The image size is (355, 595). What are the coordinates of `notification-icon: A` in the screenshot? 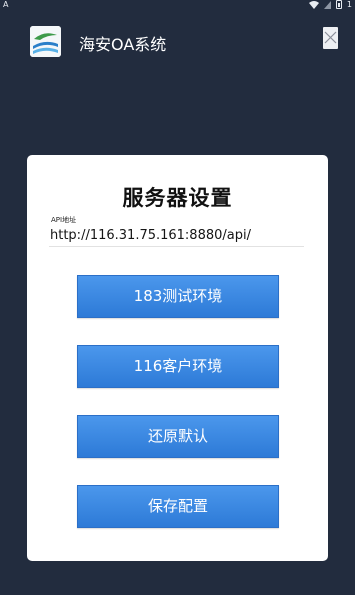 It's located at (6, 4).